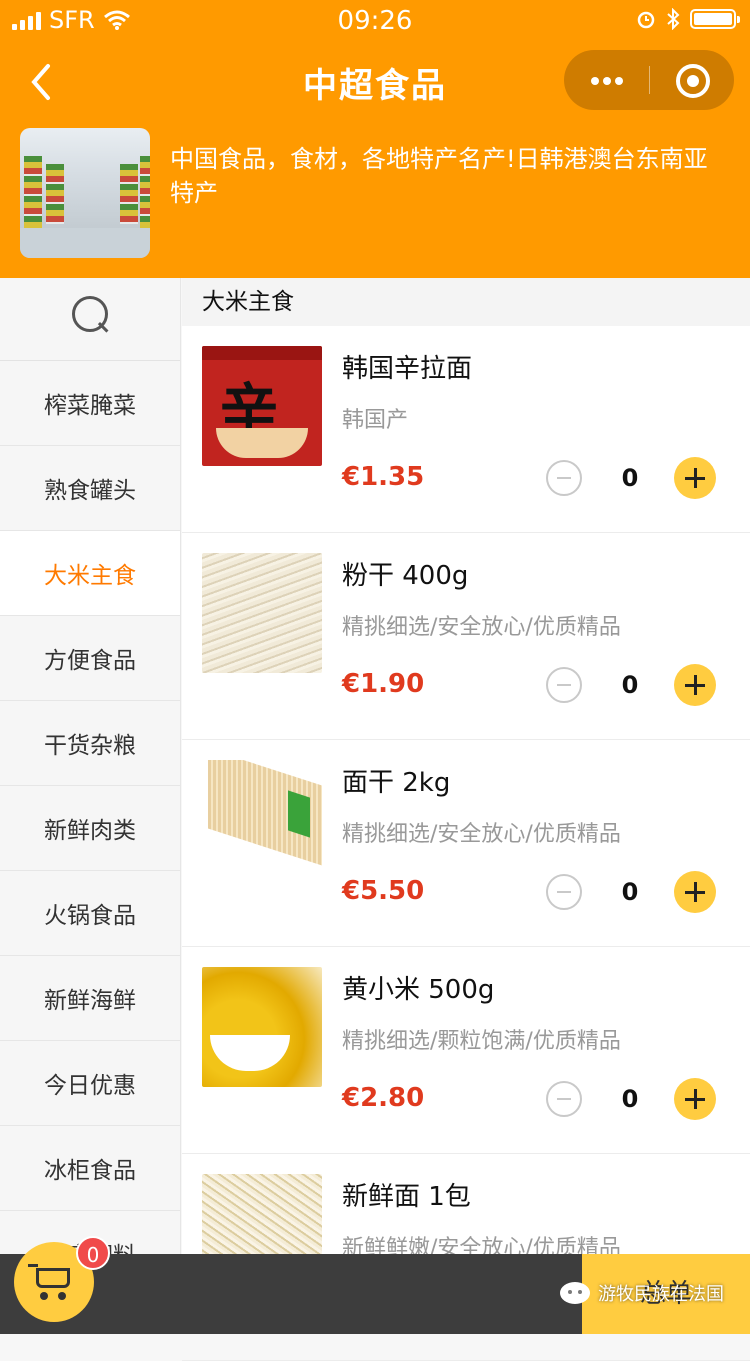 The width and height of the screenshot is (750, 1361). Describe the element at coordinates (673, 19) in the screenshot. I see `bluetooth-icon` at that location.